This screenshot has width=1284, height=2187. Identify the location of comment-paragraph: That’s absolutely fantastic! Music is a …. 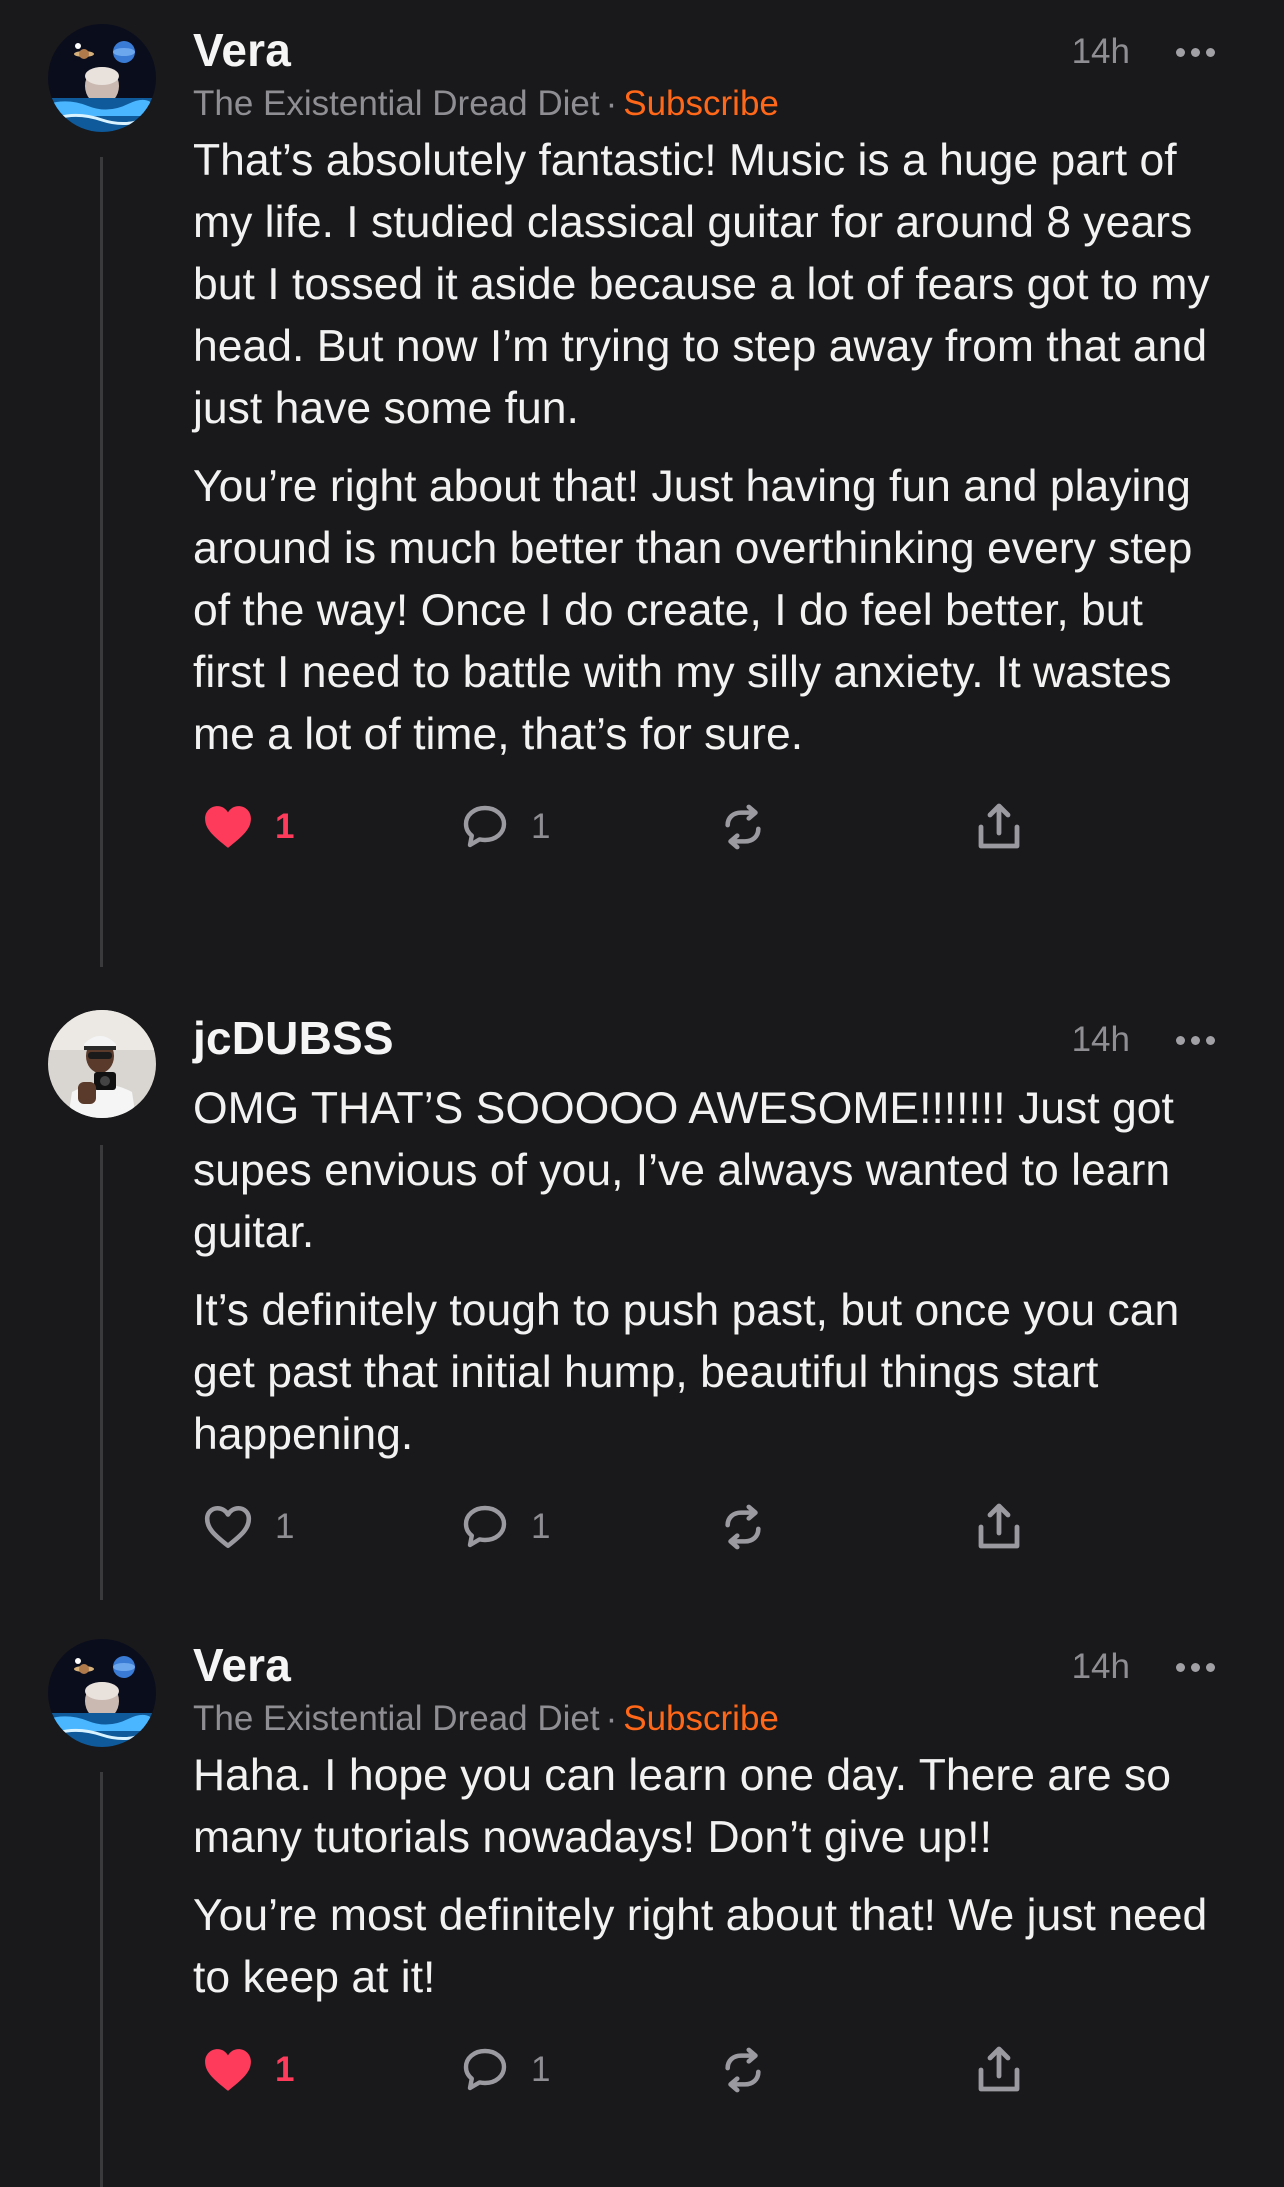
(701, 284).